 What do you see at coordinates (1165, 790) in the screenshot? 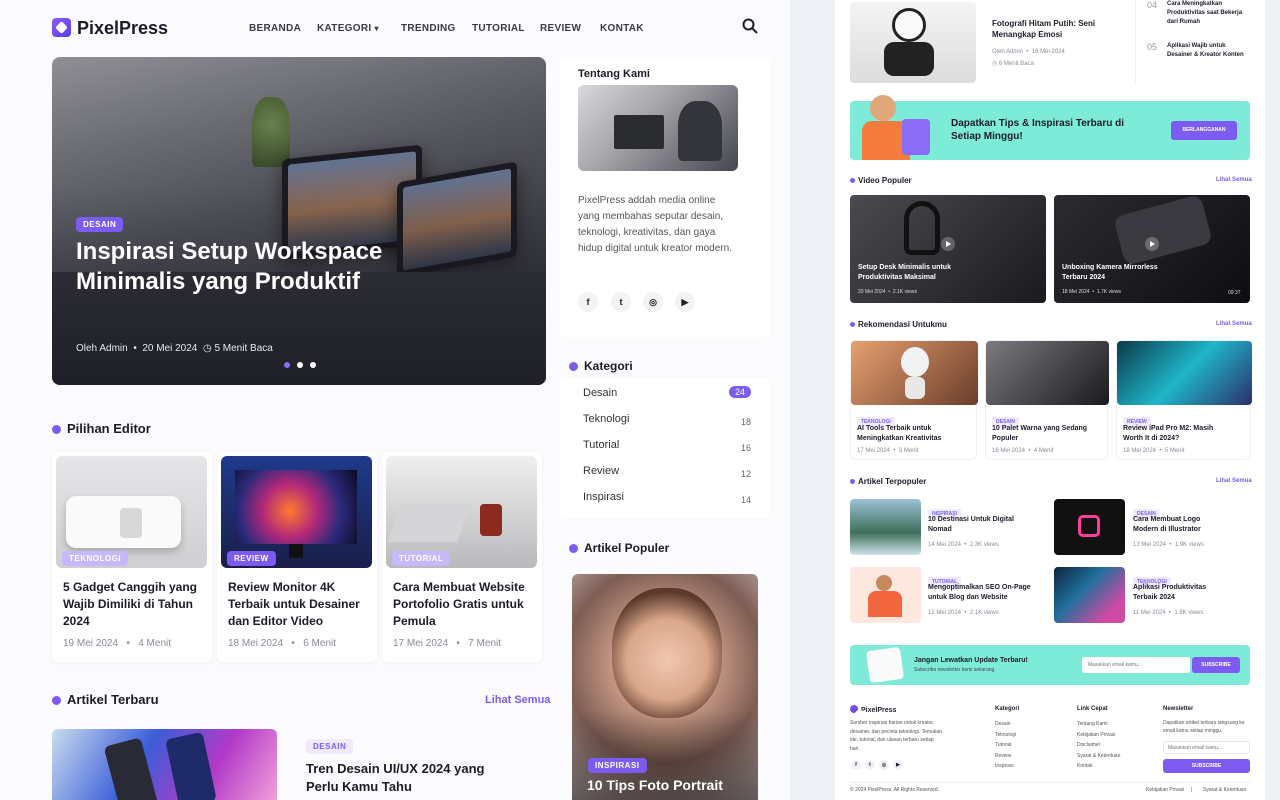
I see `footer-privacy-link: Kebijakan Privasi` at bounding box center [1165, 790].